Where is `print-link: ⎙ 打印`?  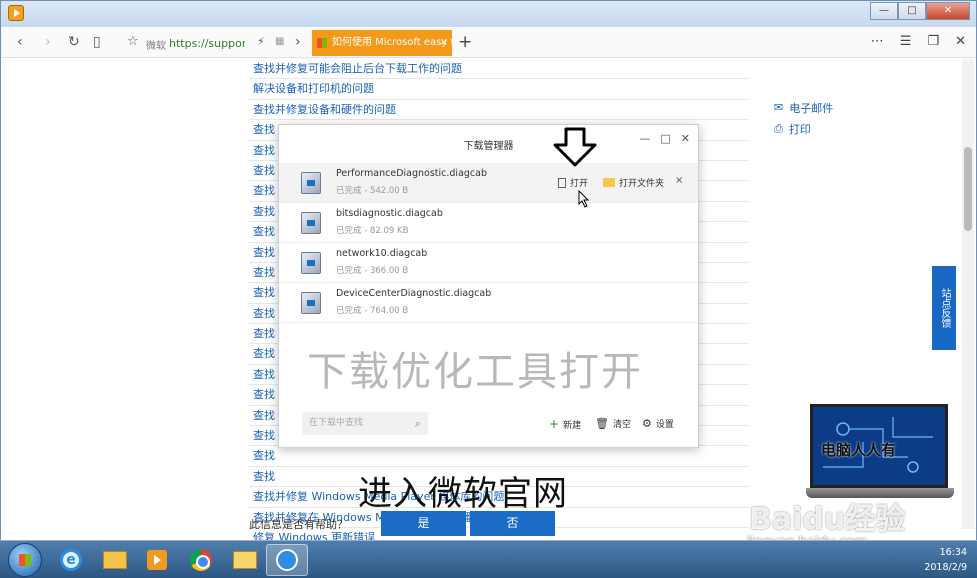
print-link: ⎙ 打印 is located at coordinates (803, 128).